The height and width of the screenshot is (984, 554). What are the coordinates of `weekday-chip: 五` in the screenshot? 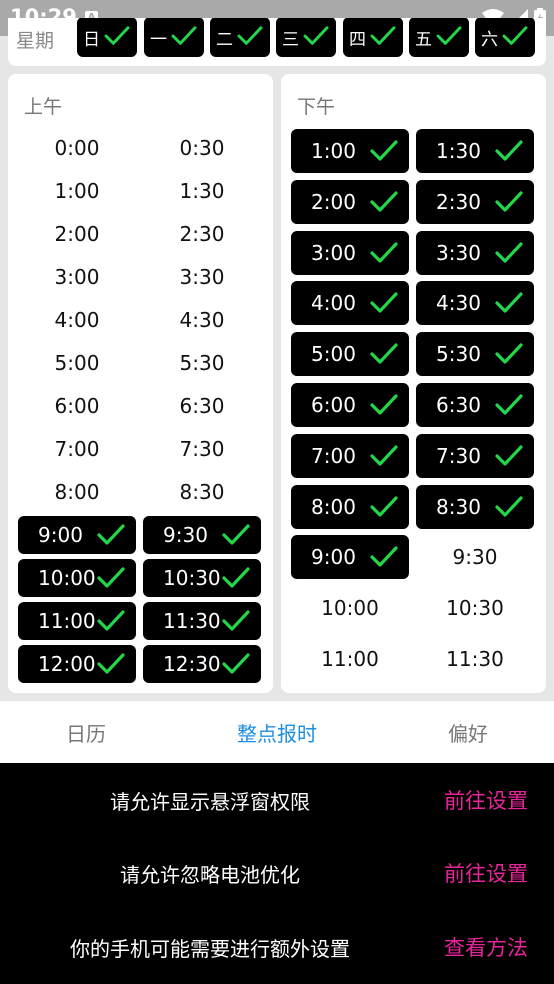 It's located at (439, 37).